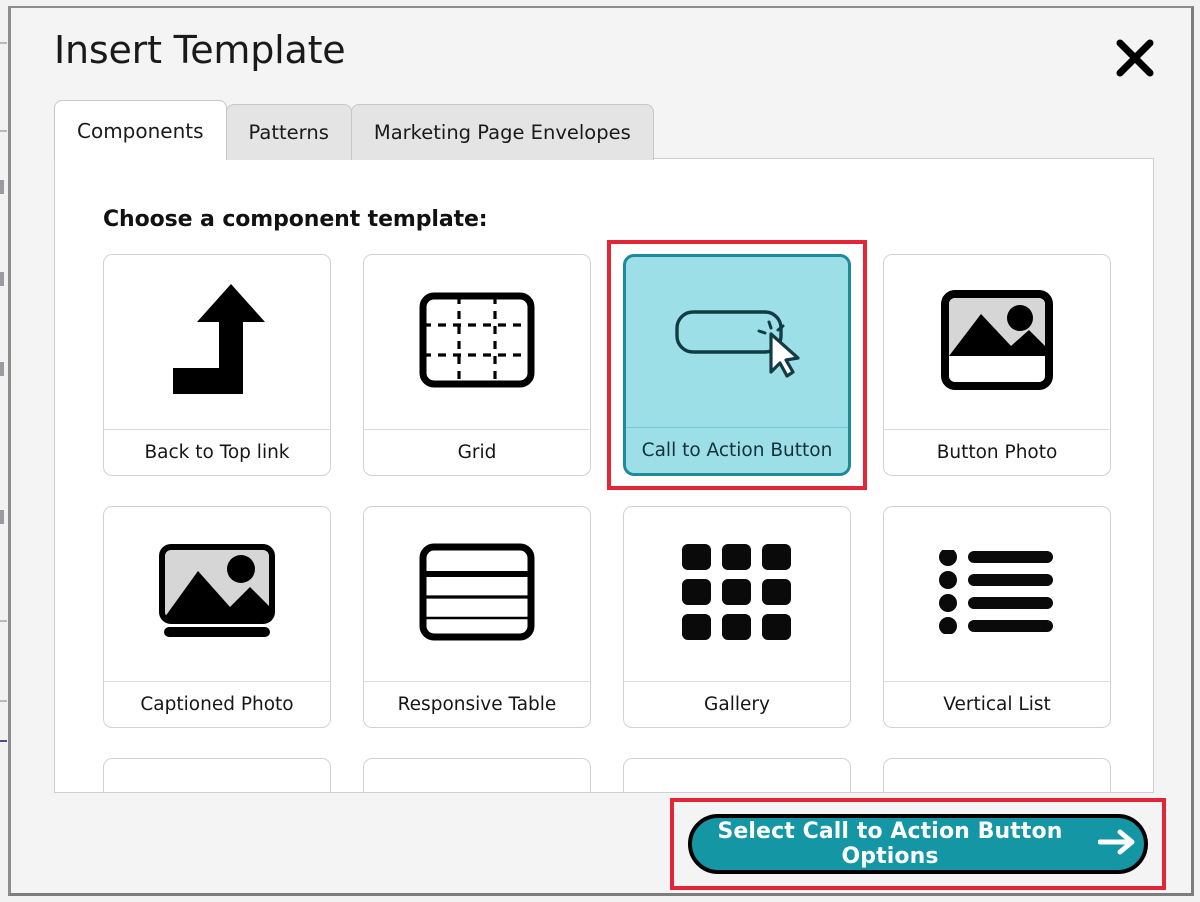 This screenshot has height=902, width=1200. I want to click on template-card-slot: Button Photo, so click(997, 365).